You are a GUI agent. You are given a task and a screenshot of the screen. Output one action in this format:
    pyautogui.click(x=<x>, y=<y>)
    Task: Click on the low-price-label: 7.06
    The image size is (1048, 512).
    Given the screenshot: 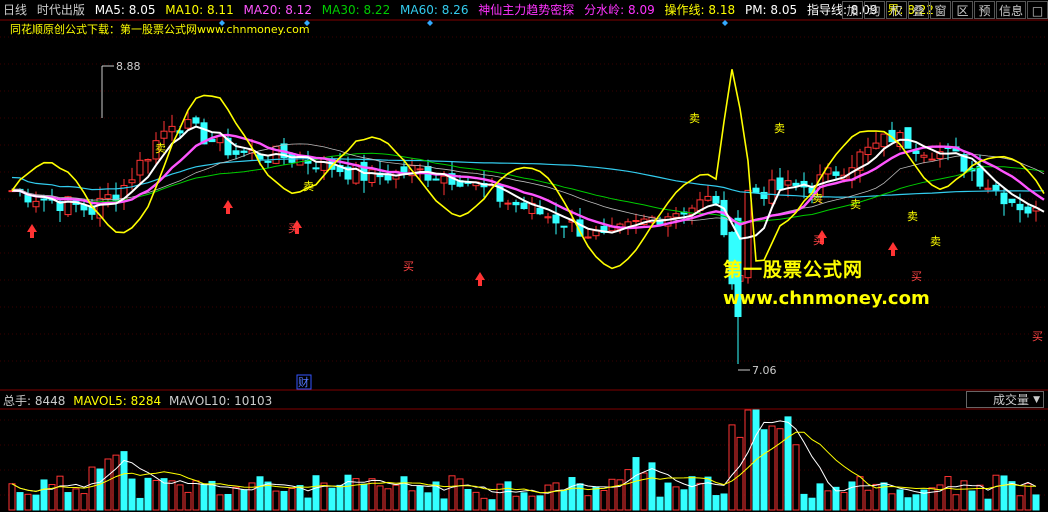 What is the action you would take?
    pyautogui.click(x=764, y=370)
    